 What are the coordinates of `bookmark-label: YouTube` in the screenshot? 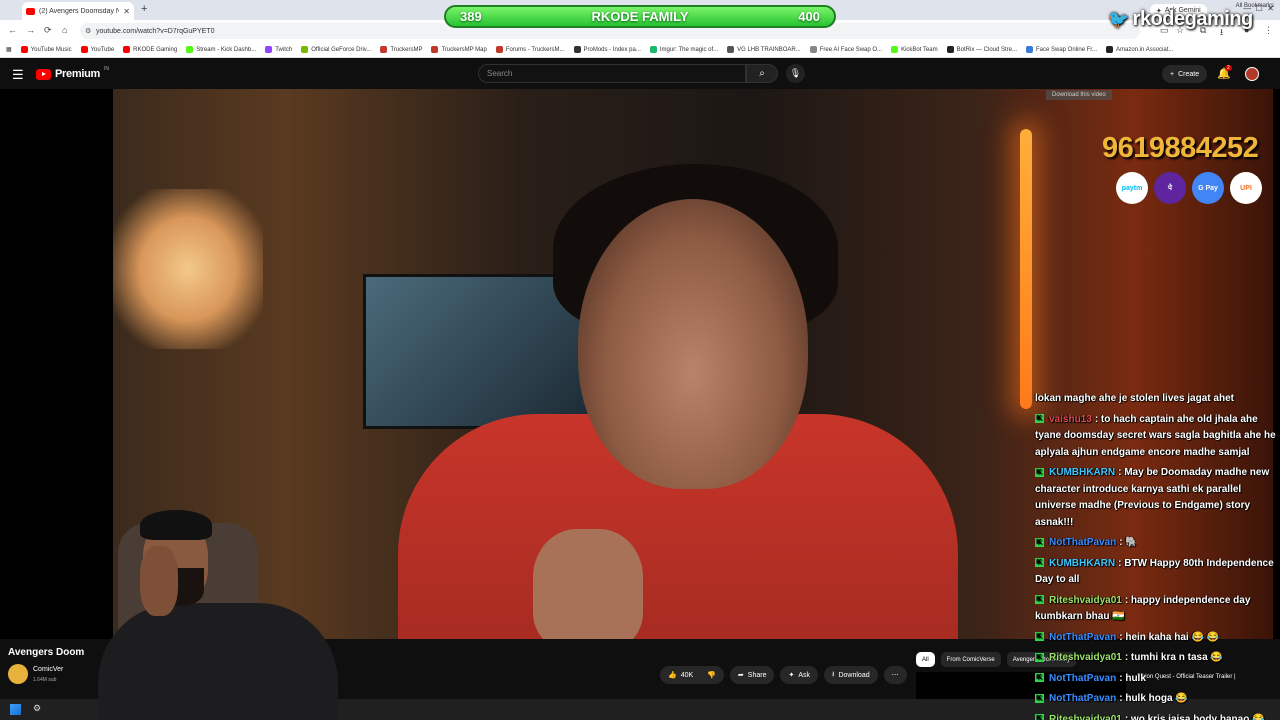 It's located at (102, 49).